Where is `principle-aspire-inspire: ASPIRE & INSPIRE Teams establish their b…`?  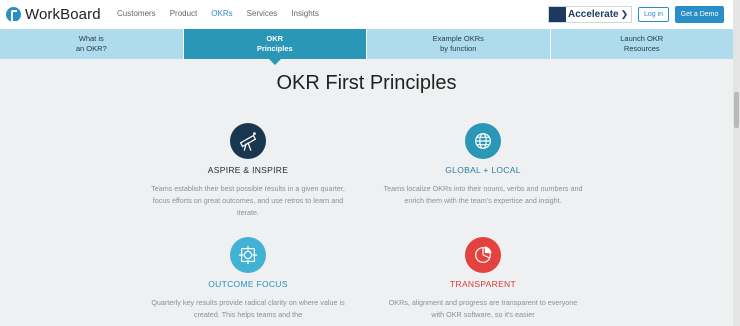 principle-aspire-inspire: ASPIRE & INSPIRE Teams establish their b… is located at coordinates (248, 171).